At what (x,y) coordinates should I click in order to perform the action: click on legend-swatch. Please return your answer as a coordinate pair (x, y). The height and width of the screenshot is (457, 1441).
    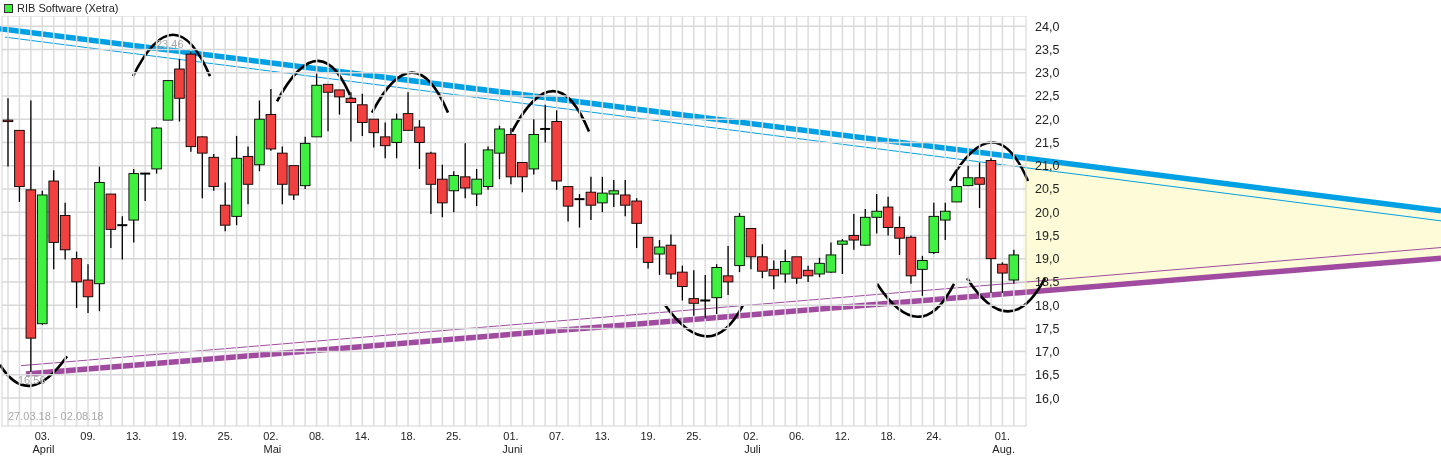
    Looking at the image, I should click on (8, 8).